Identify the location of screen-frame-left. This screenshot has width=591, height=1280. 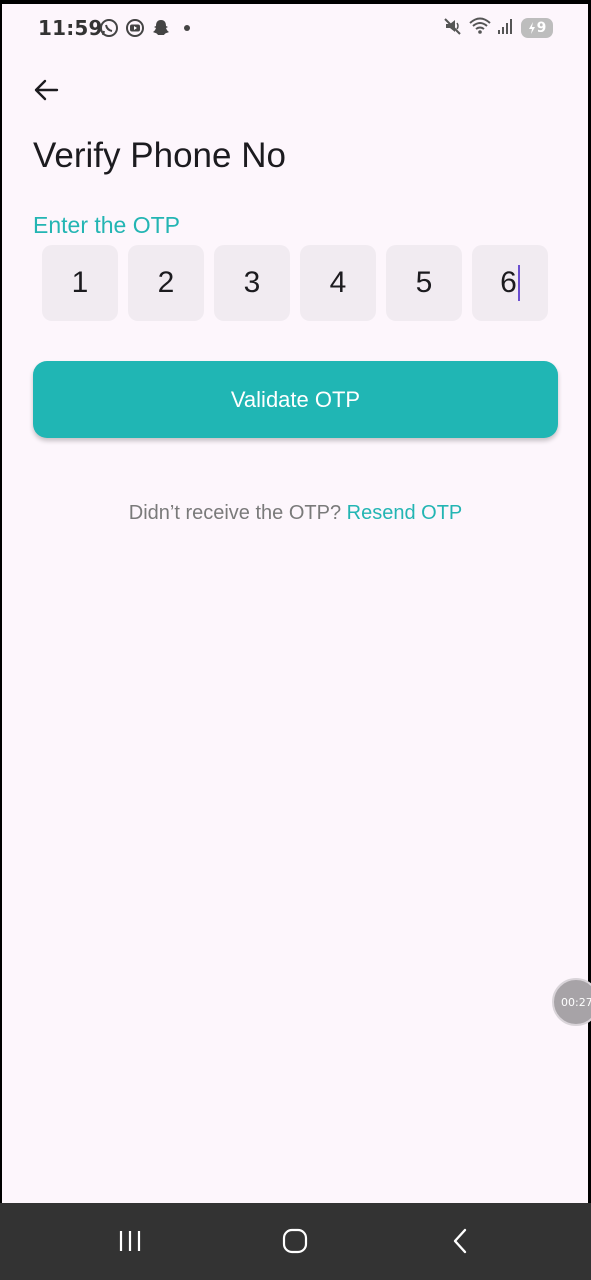
(1, 640).